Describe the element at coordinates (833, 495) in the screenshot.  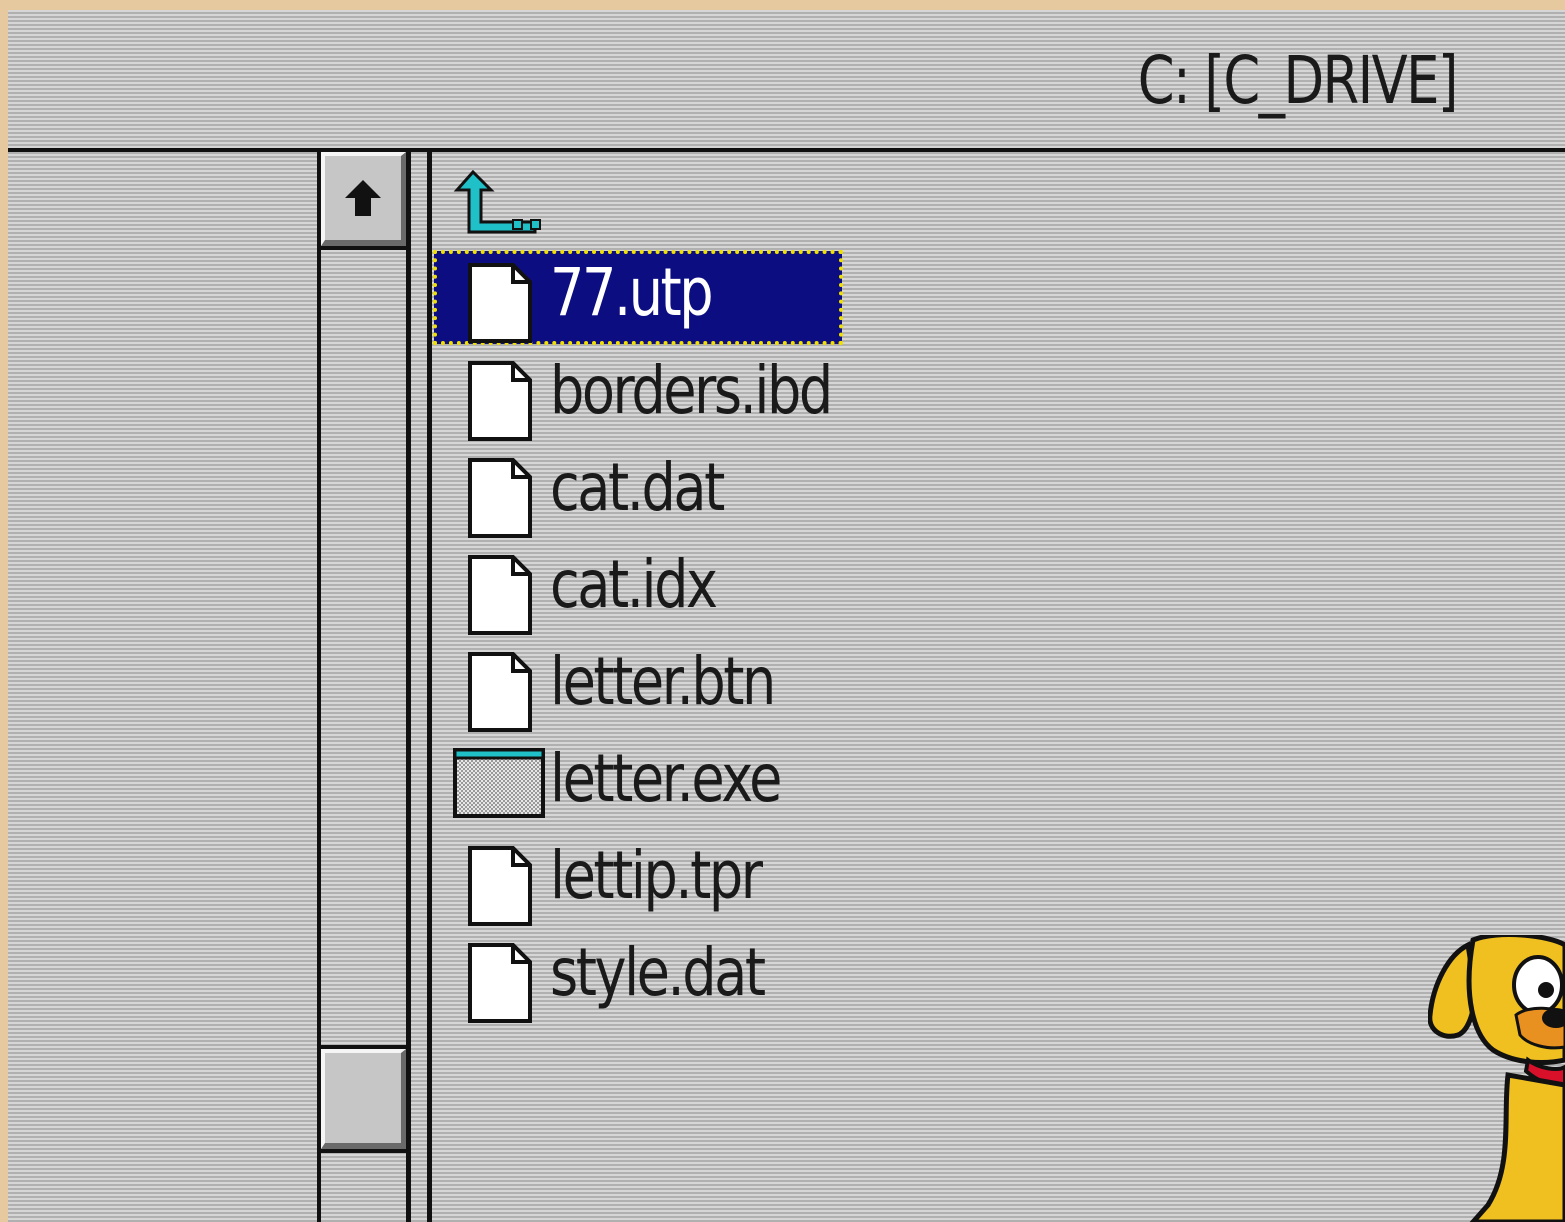
I see `file-row: cat.dat` at that location.